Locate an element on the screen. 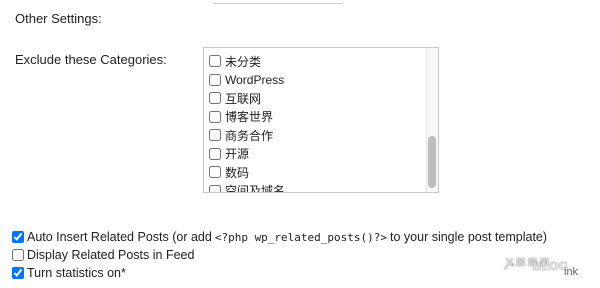 This screenshot has height=288, width=600. section-title: Other Settings: is located at coordinates (58, 18).